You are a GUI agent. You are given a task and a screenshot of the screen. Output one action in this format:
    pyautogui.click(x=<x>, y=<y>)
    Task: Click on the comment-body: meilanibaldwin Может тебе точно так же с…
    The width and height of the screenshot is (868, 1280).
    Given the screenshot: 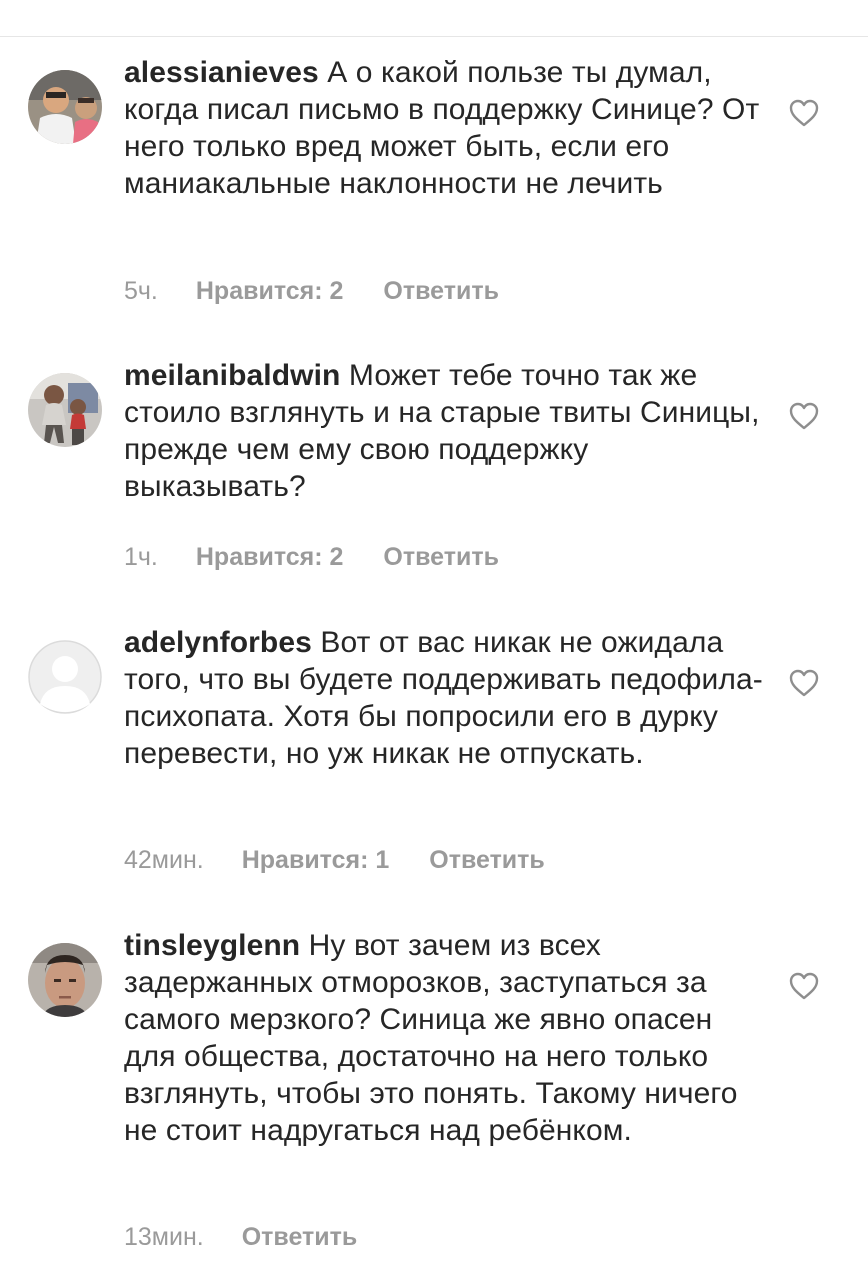 What is the action you would take?
    pyautogui.click(x=444, y=431)
    